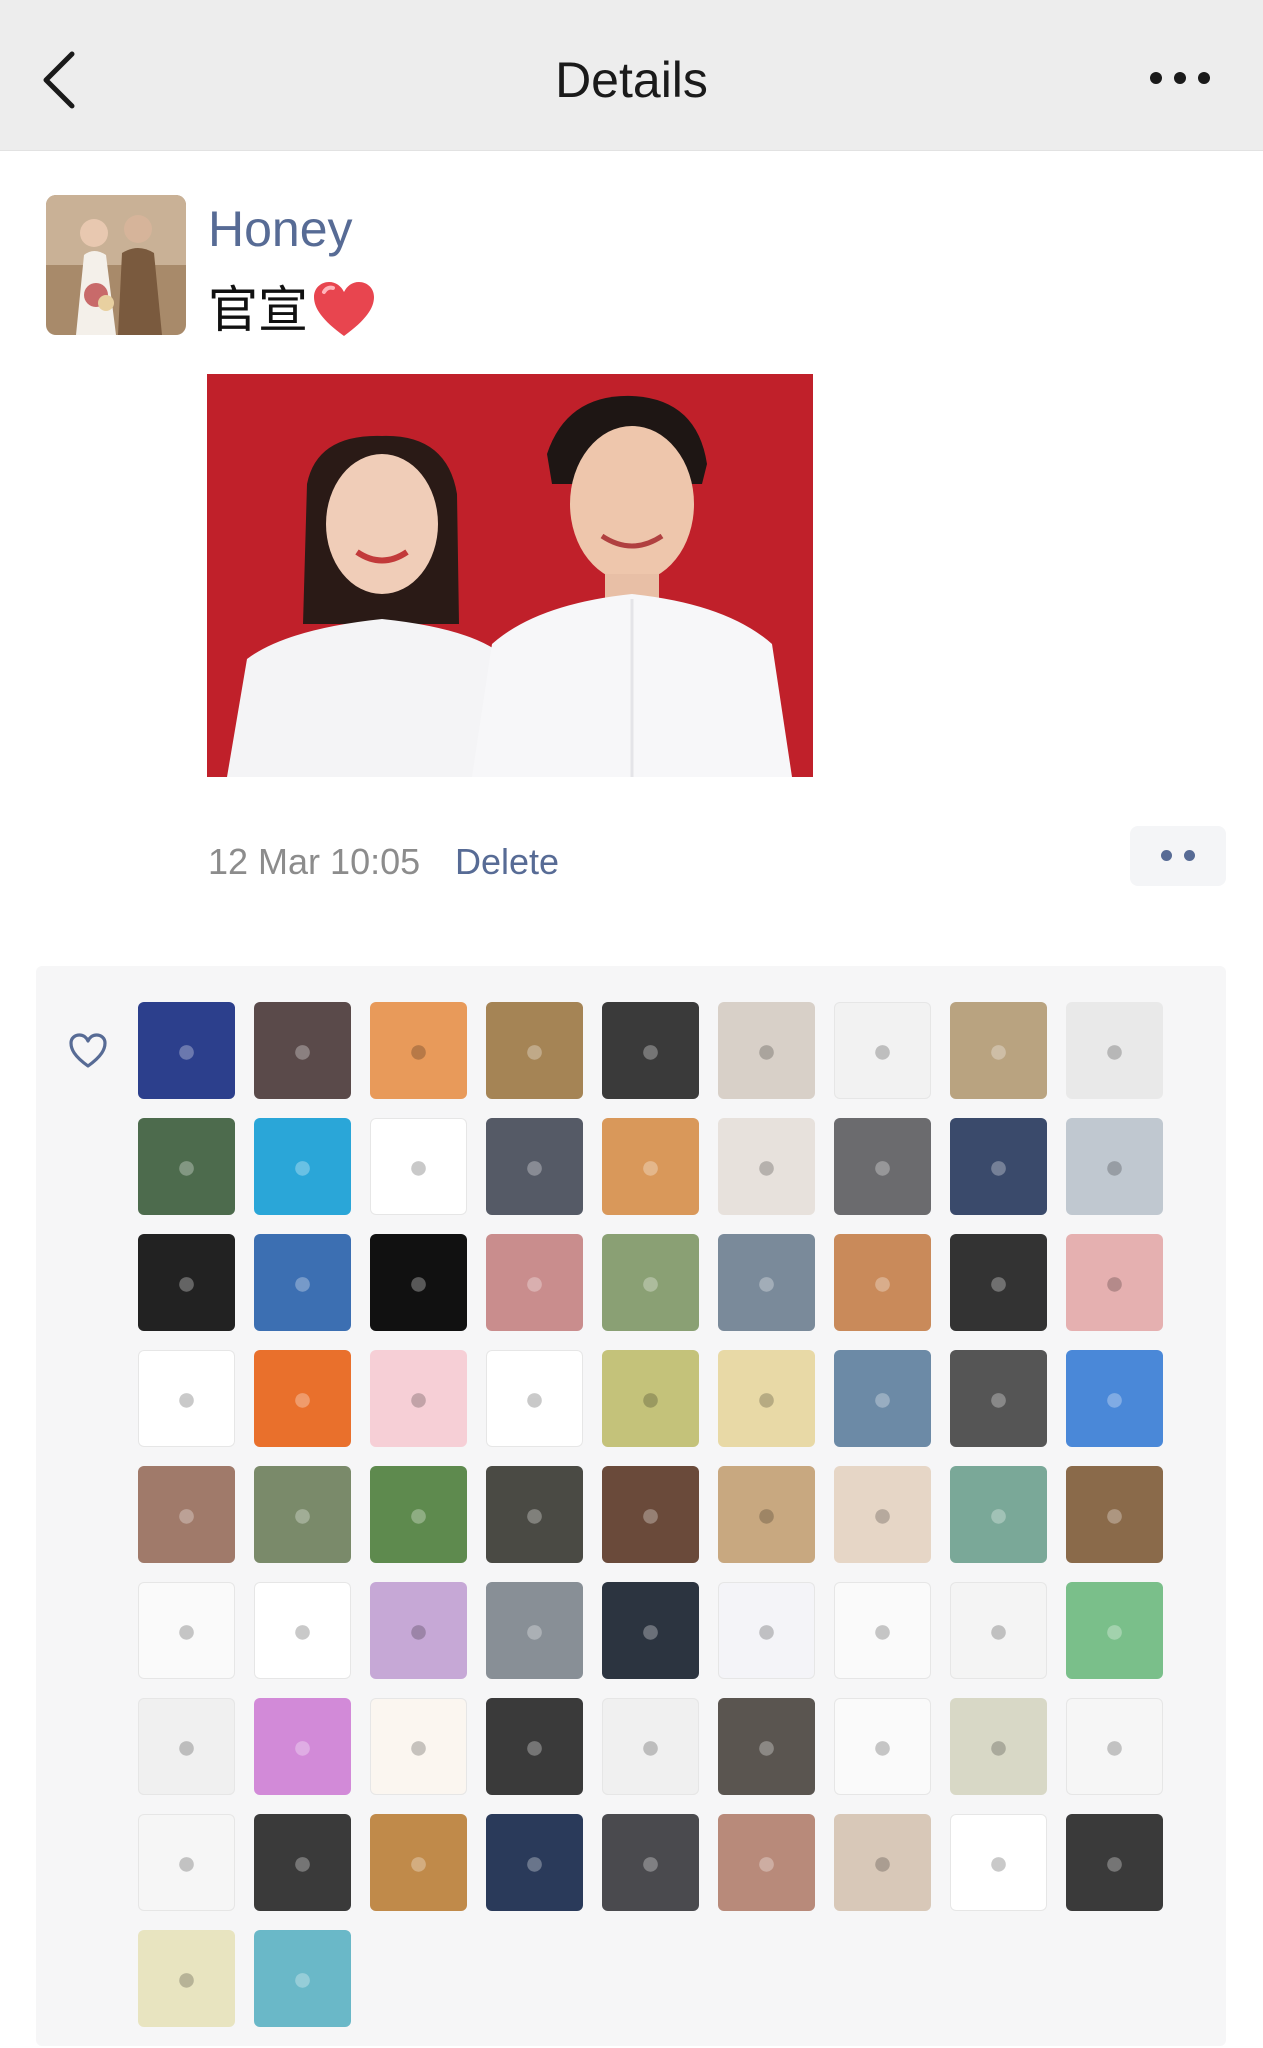 The height and width of the screenshot is (2048, 1263). I want to click on red-heart-emoji, so click(344, 309).